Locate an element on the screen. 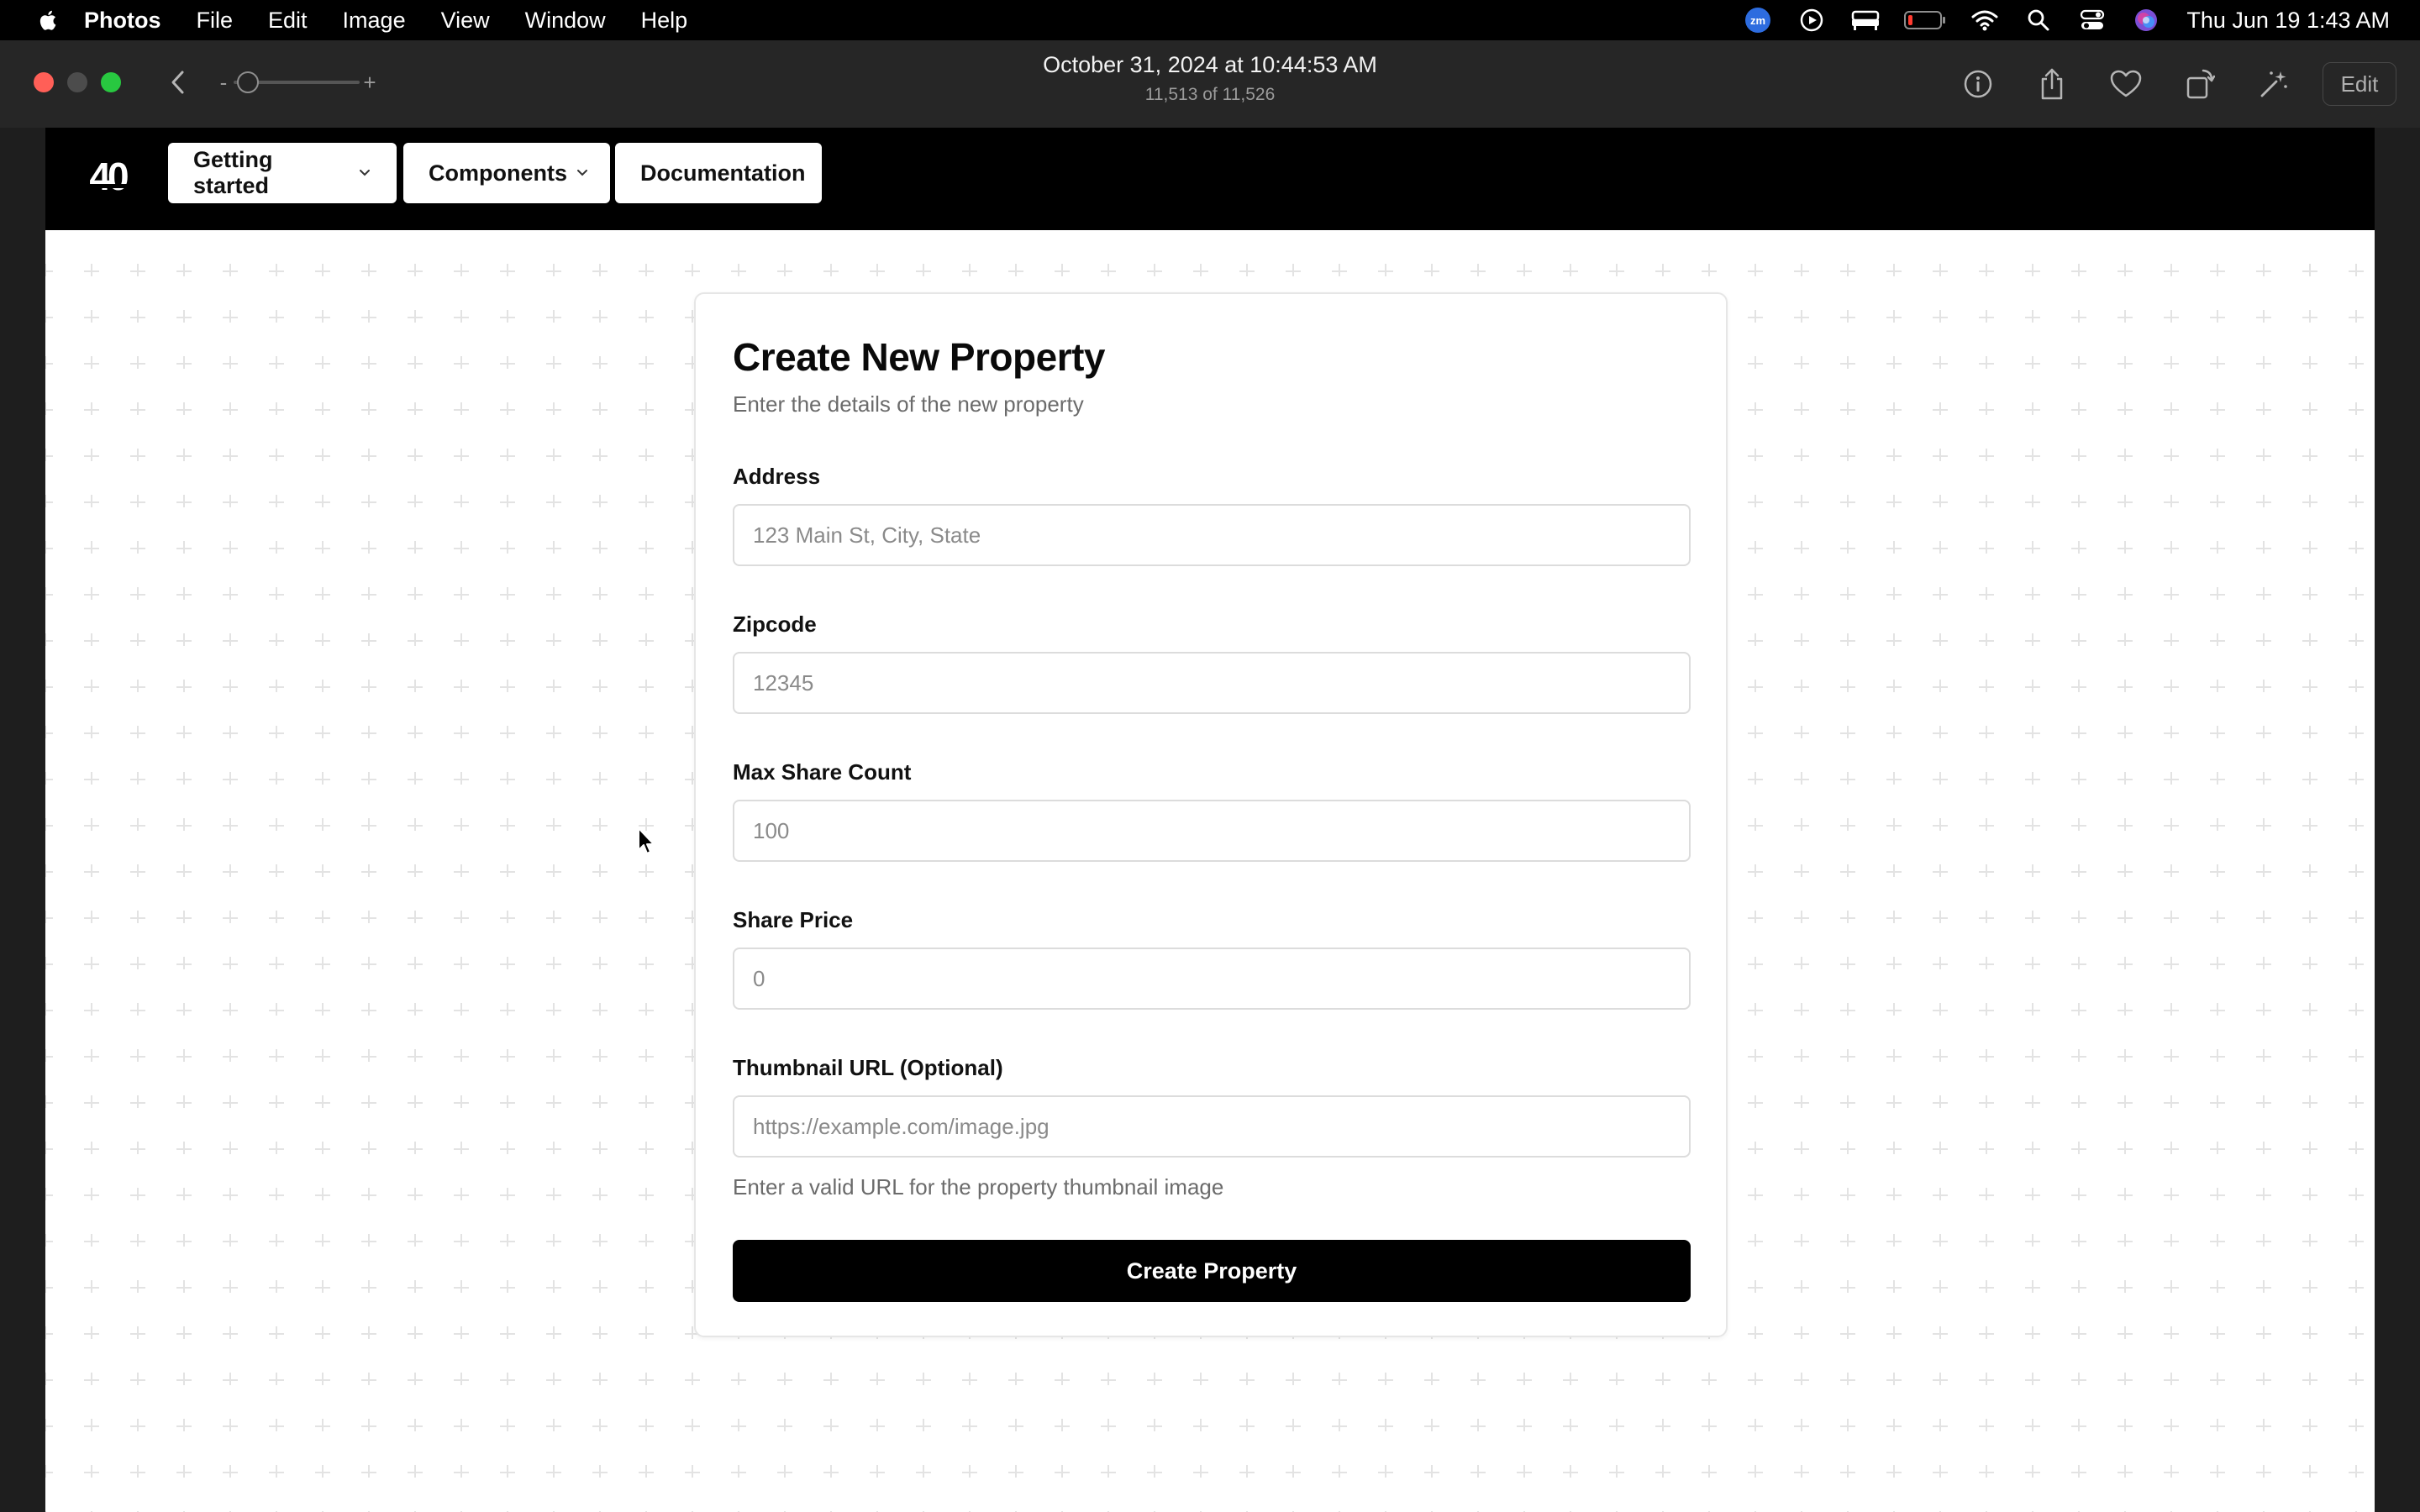 This screenshot has width=2420, height=1512. share-price-label: Share Price is located at coordinates (794, 919).